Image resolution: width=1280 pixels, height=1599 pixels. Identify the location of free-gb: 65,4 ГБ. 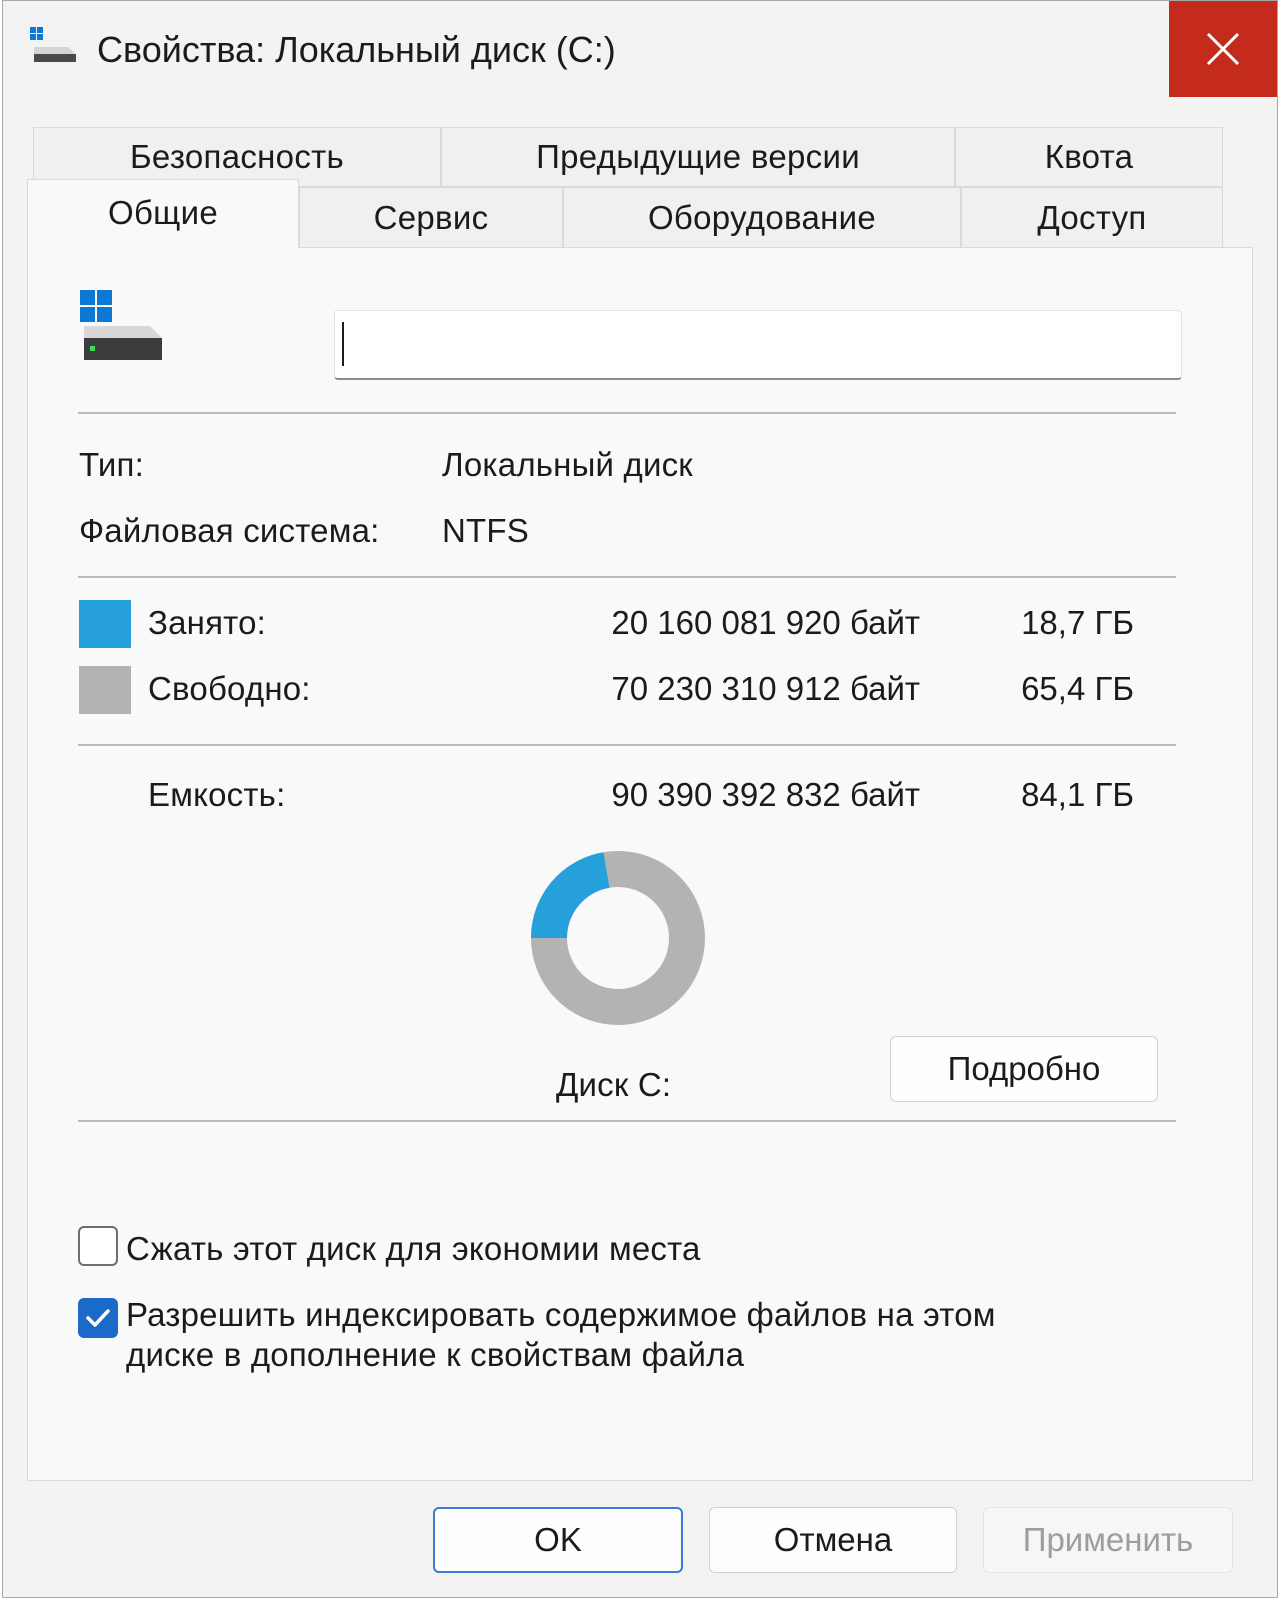
(1077, 688).